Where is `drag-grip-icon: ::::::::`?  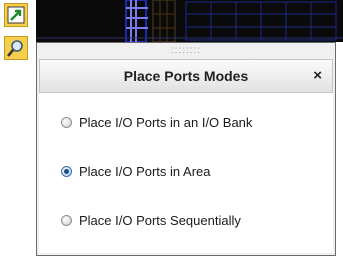 drag-grip-icon: :::::::: is located at coordinates (186, 50).